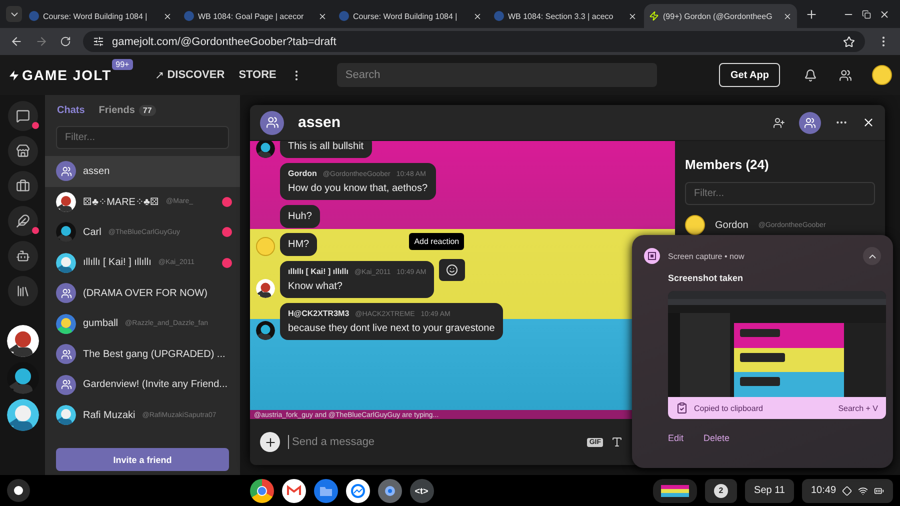 This screenshot has height=506, width=900. Describe the element at coordinates (845, 75) in the screenshot. I see `people-icon` at that location.